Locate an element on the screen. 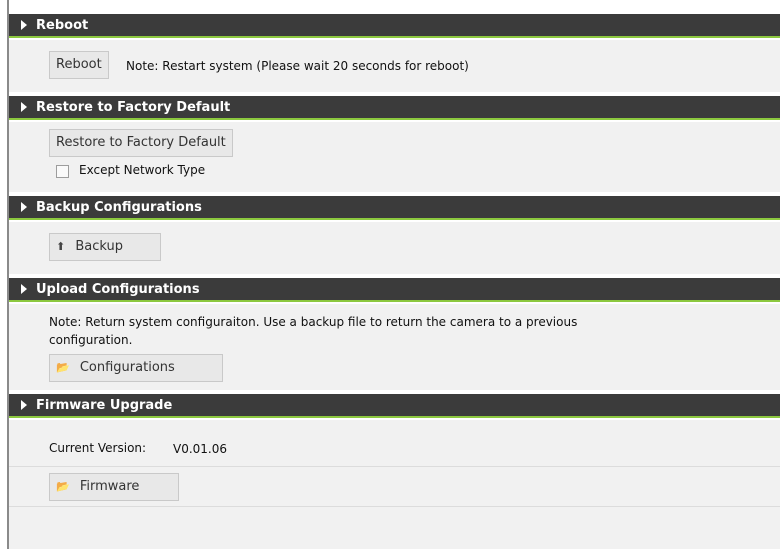 This screenshot has height=549, width=780. upload-section-header: Upload Configurations is located at coordinates (394, 290).